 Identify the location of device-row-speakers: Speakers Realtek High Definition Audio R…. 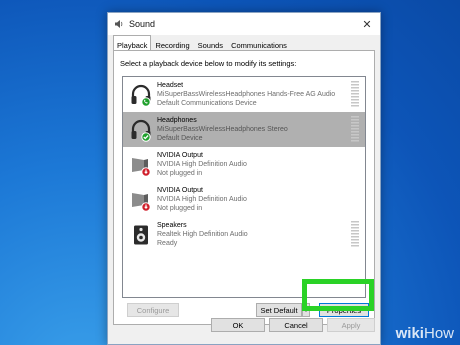
(244, 234).